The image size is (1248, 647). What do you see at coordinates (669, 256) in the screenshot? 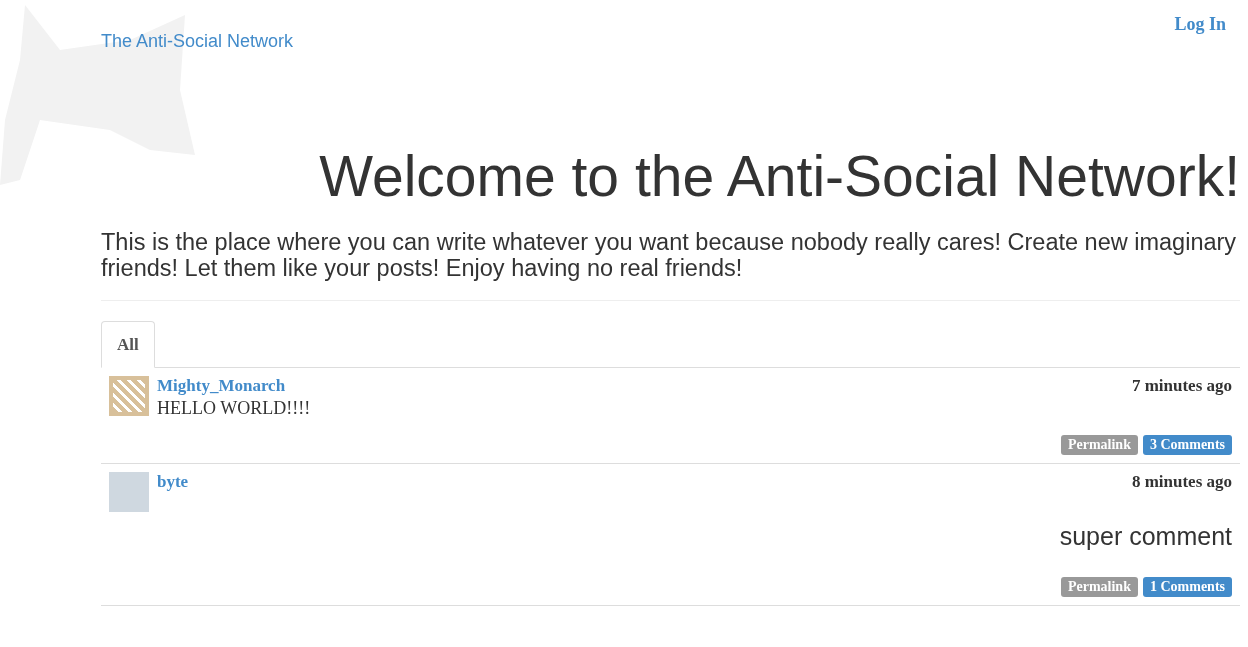
I see `hero-lead-text: This is the place where you can write whatever you want because nobody really cares! Create new imaginary friends! Let them like your posts! Enjoy having no real friends!` at bounding box center [669, 256].